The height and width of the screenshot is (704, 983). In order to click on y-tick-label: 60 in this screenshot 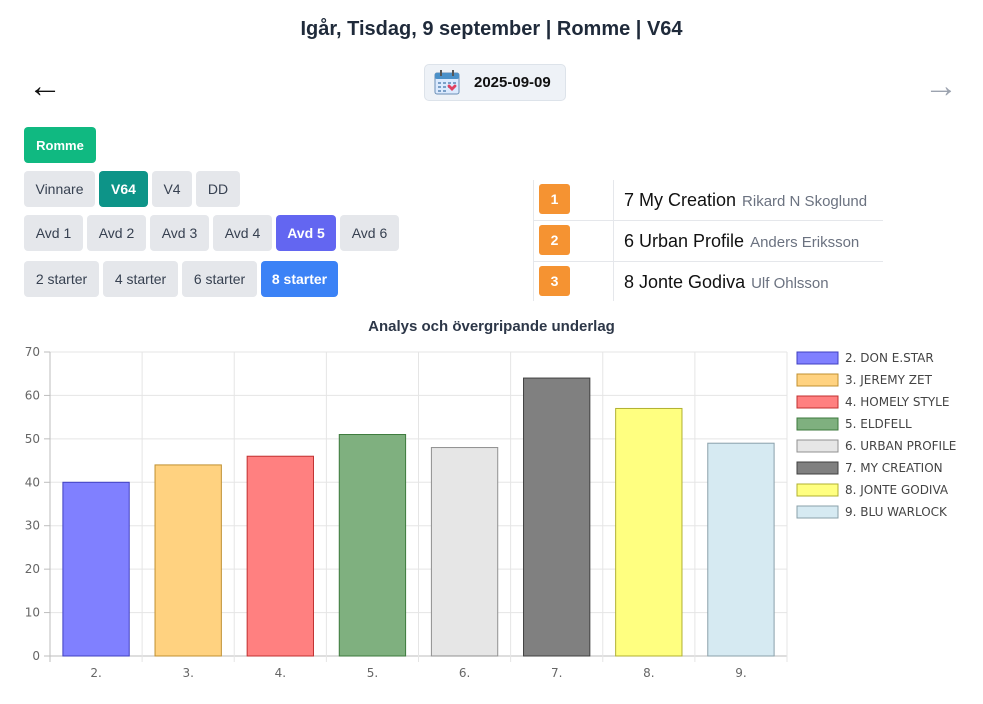, I will do `click(32, 395)`.